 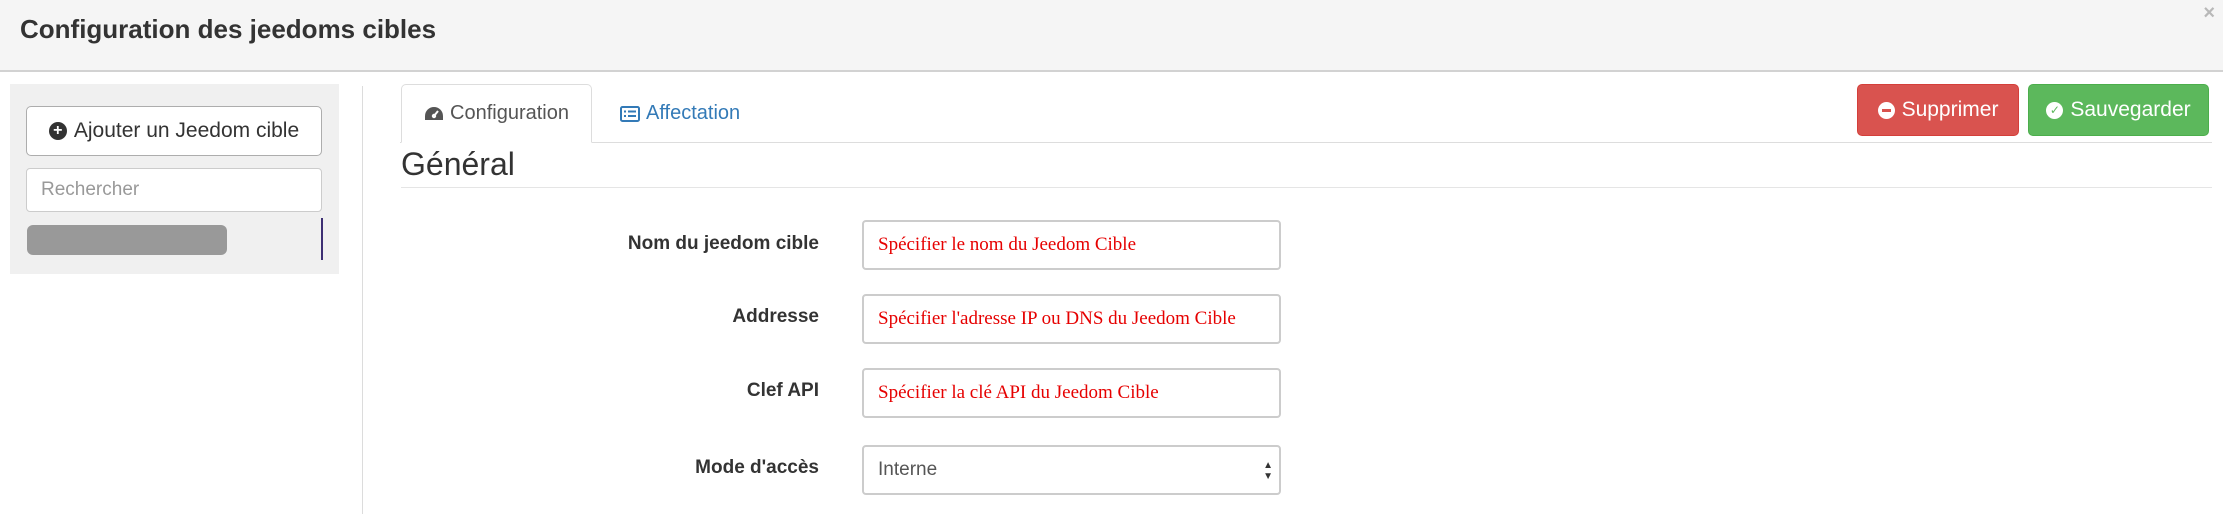 I want to click on close-icon: ×, so click(x=2209, y=13).